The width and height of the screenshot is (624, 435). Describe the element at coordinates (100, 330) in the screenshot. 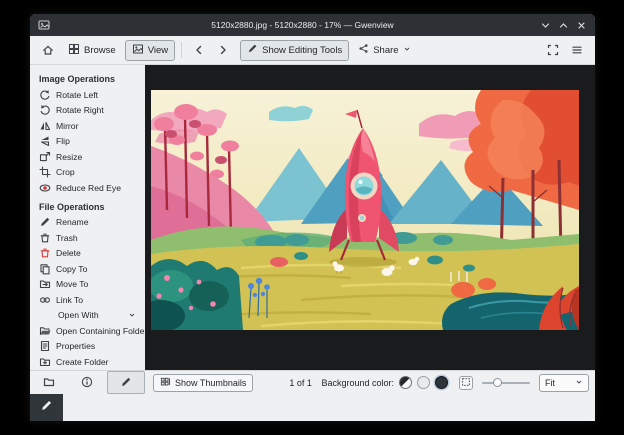

I see `sidebar-item-label: Open Containing Folder` at that location.